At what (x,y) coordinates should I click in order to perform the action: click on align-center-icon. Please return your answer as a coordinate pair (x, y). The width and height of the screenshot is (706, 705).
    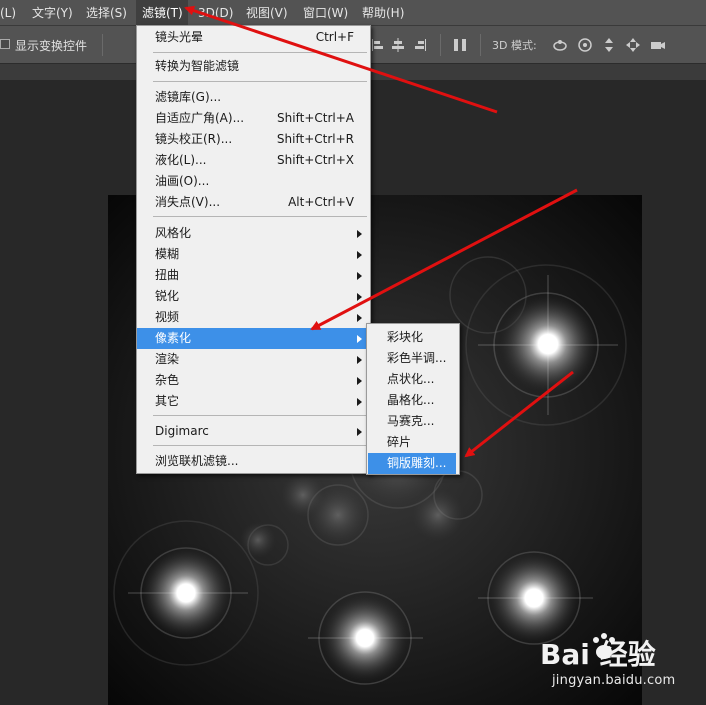
    Looking at the image, I should click on (398, 45).